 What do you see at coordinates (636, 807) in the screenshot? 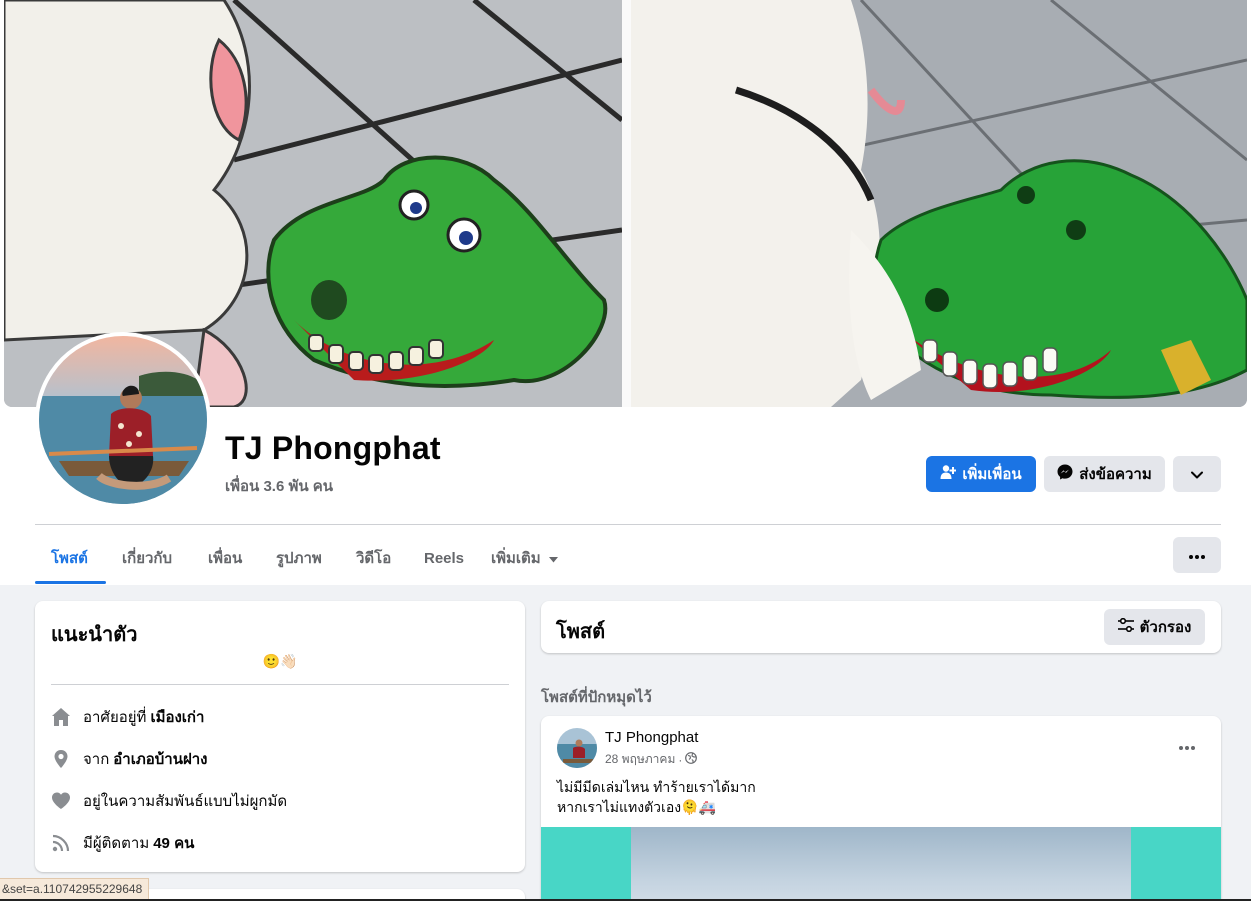
I see `post-text-line: หากเราไม่แทงตัวเอง🫠🚑` at bounding box center [636, 807].